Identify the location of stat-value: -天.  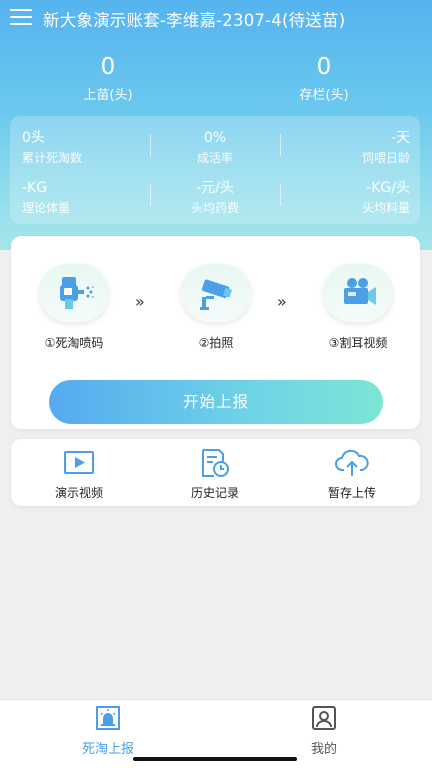
(400, 138).